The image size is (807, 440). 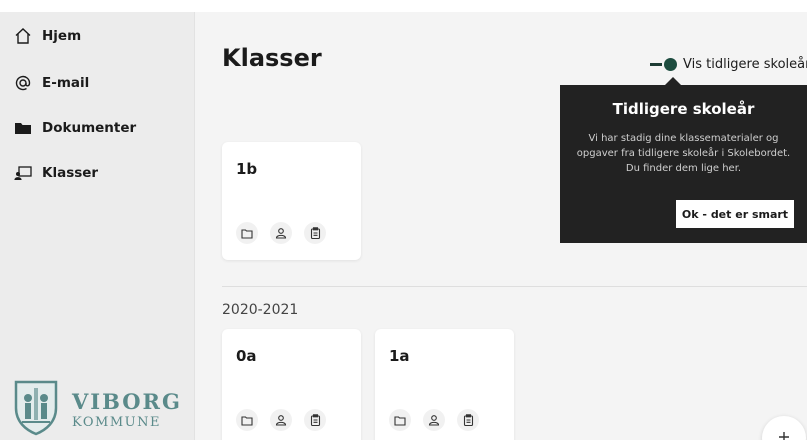 I want to click on class-card-1a: 1a, so click(x=444, y=384).